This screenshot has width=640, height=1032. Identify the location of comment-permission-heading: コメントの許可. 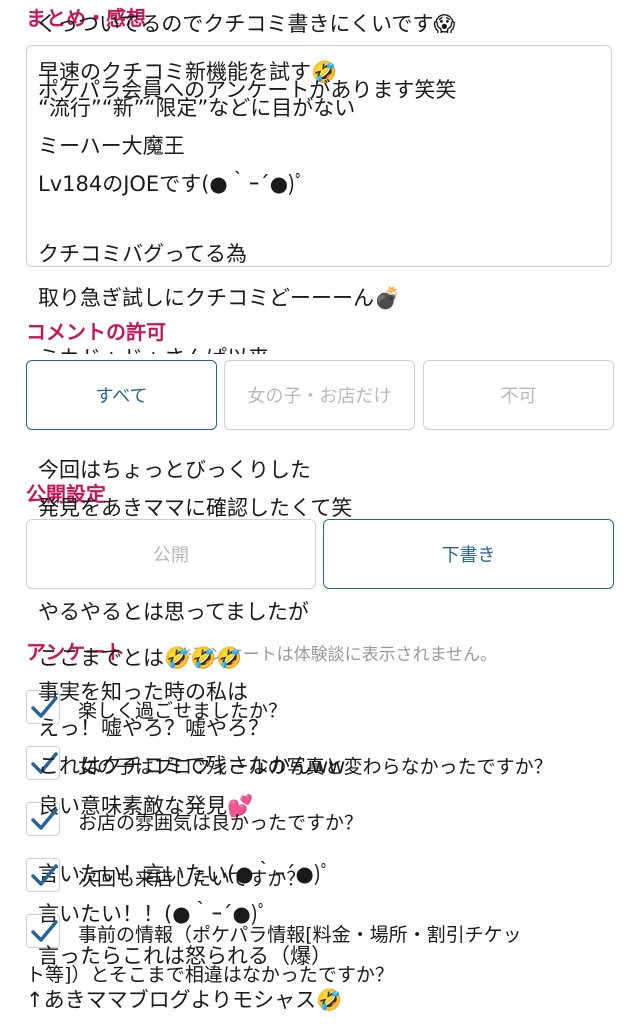
(96, 332).